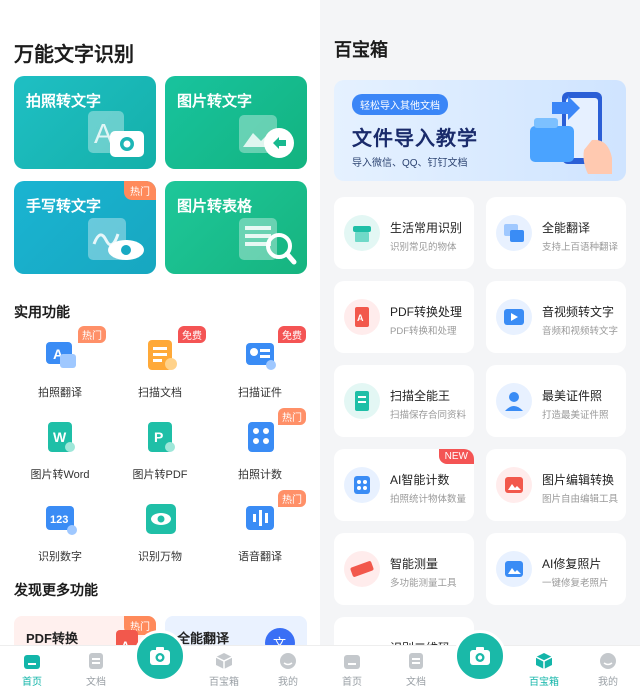 The width and height of the screenshot is (640, 693). Describe the element at coordinates (572, 396) in the screenshot. I see `card-title: 最美证件照` at that location.